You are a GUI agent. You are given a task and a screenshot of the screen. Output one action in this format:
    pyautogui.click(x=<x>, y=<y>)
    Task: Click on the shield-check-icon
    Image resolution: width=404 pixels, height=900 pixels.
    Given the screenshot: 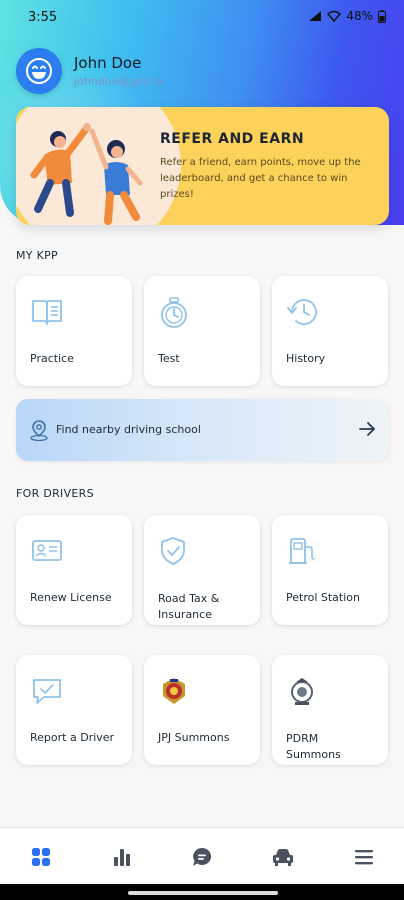 What is the action you would take?
    pyautogui.click(x=173, y=551)
    